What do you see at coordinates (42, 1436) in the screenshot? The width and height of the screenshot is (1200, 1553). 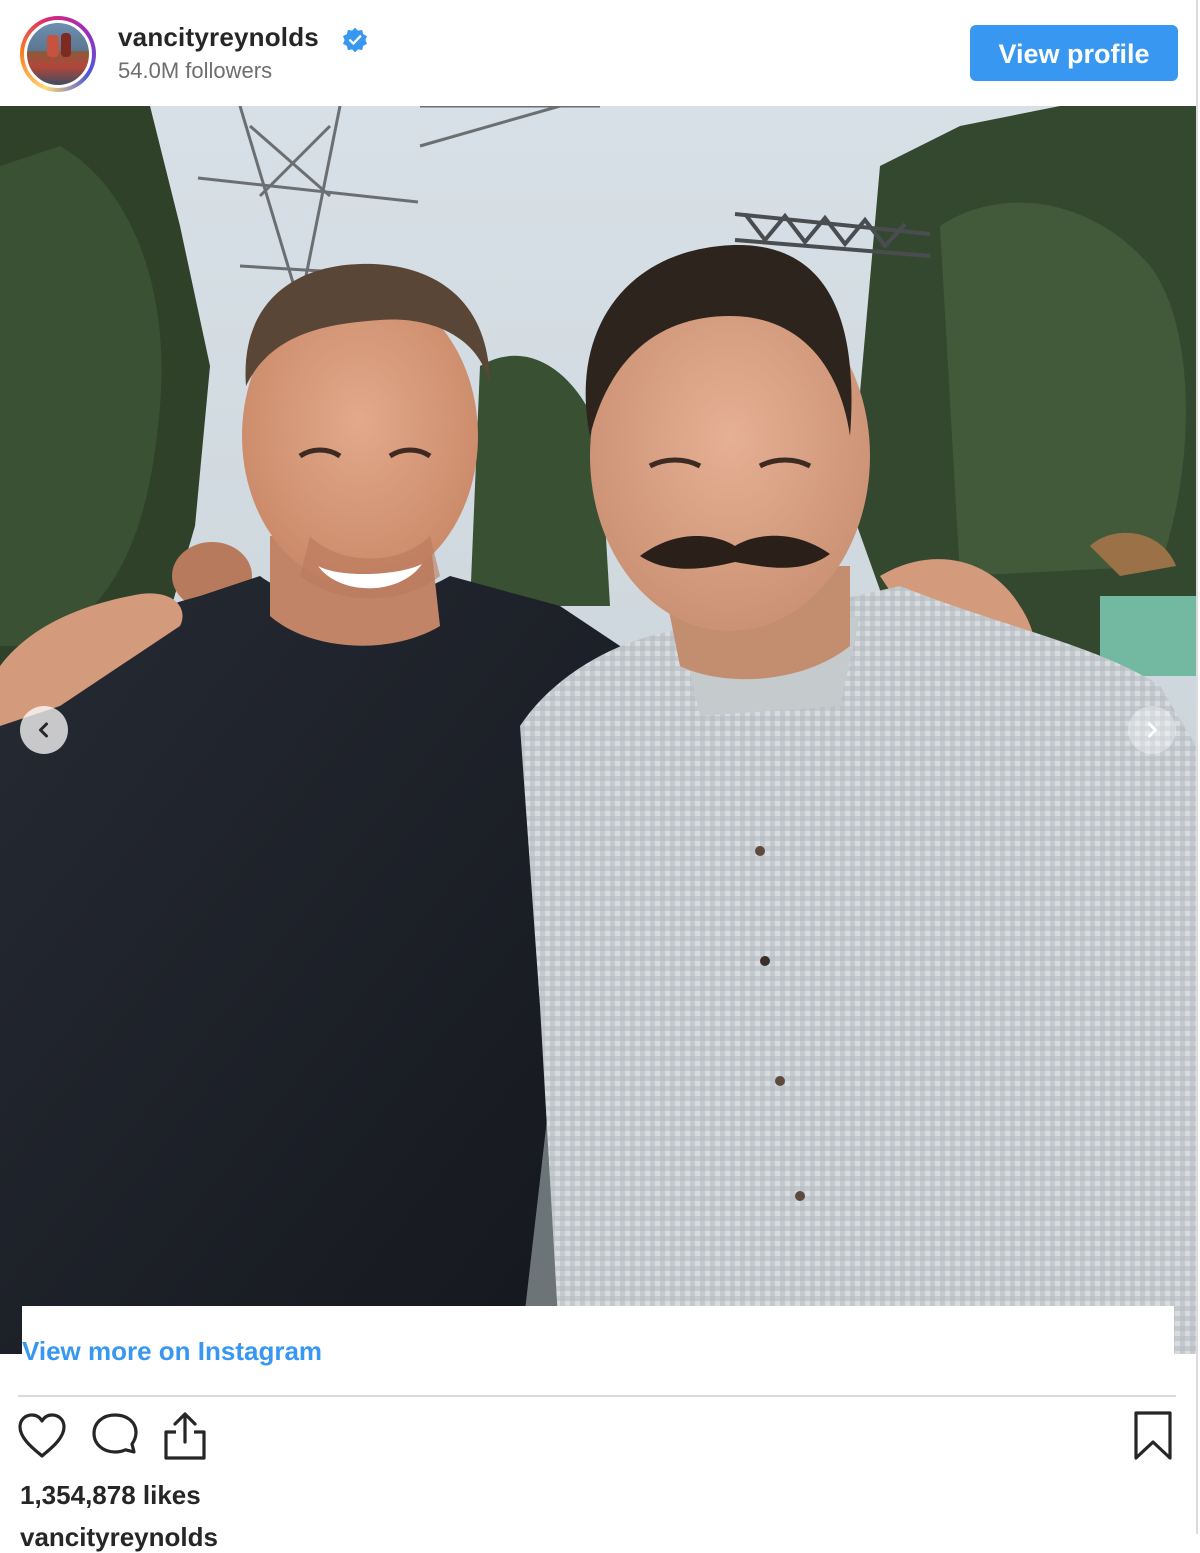 I see `heart-icon` at bounding box center [42, 1436].